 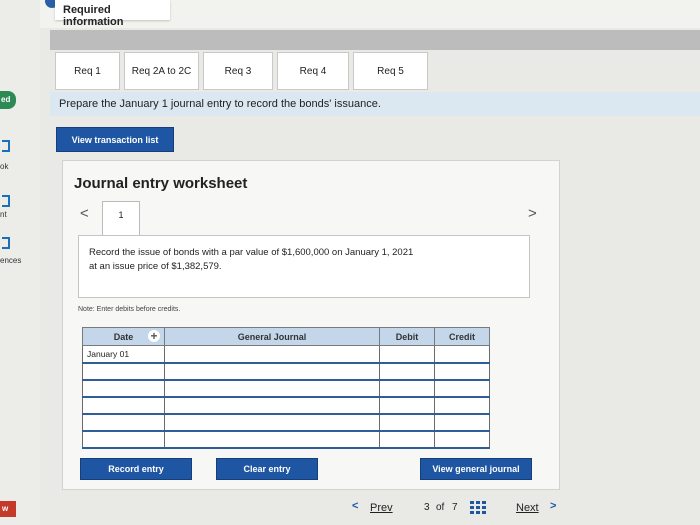 What do you see at coordinates (129, 309) in the screenshot?
I see `note-text: Note: Enter debits before credits.` at bounding box center [129, 309].